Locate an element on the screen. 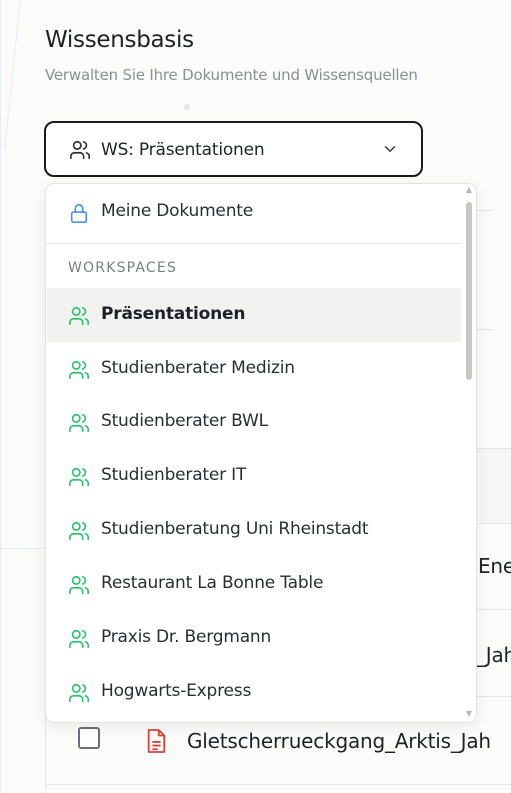 The width and height of the screenshot is (511, 793). dropdown-item-label: Meine Dokumente is located at coordinates (177, 211).